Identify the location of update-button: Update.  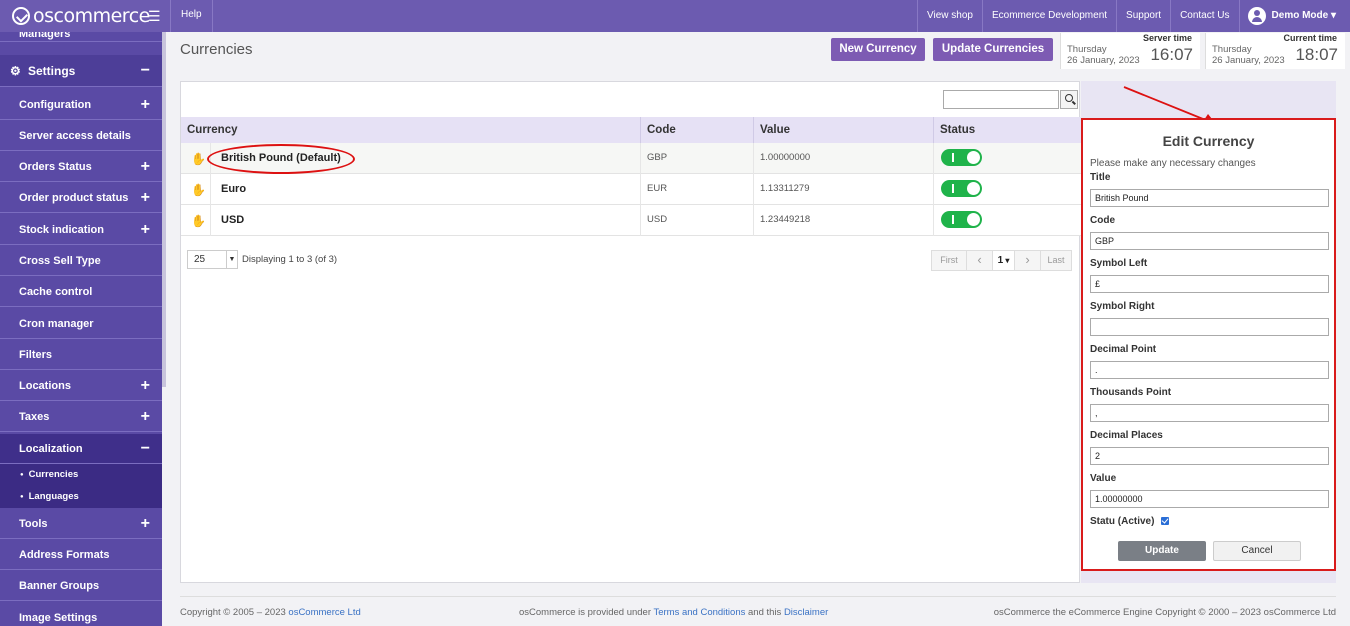
(1162, 551).